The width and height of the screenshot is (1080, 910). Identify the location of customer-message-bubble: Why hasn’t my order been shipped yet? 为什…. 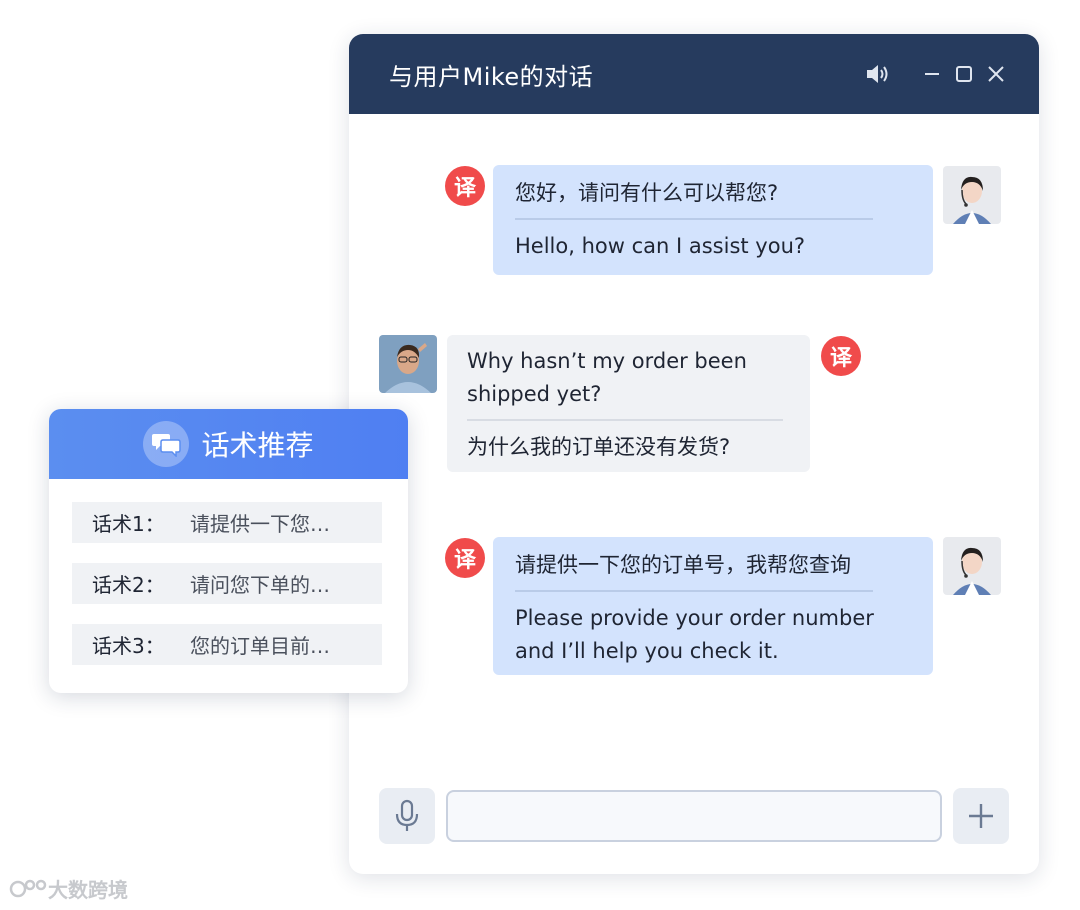
(628, 403).